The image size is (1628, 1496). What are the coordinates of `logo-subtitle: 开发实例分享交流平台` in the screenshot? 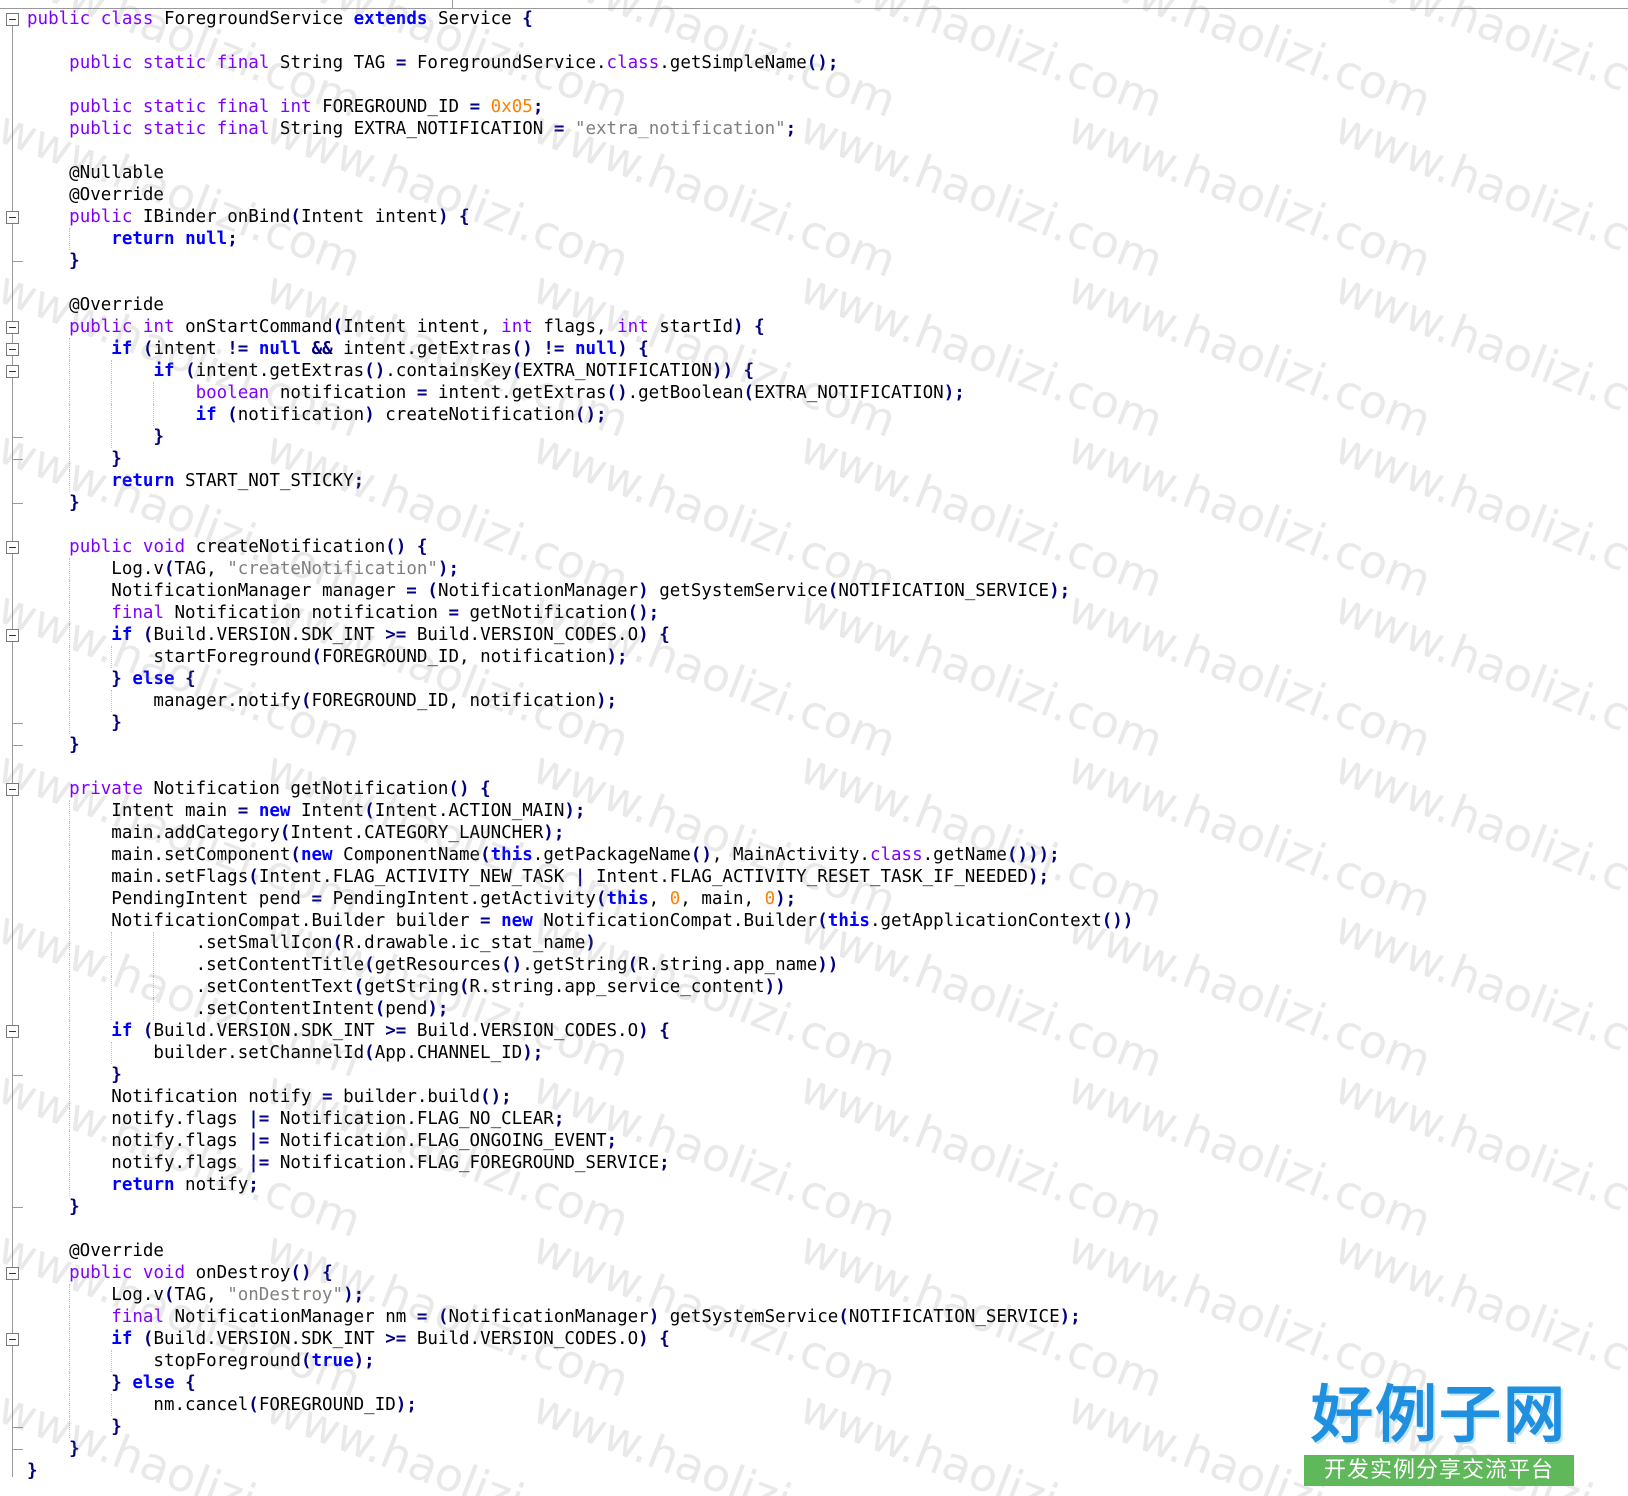 It's located at (1439, 1470).